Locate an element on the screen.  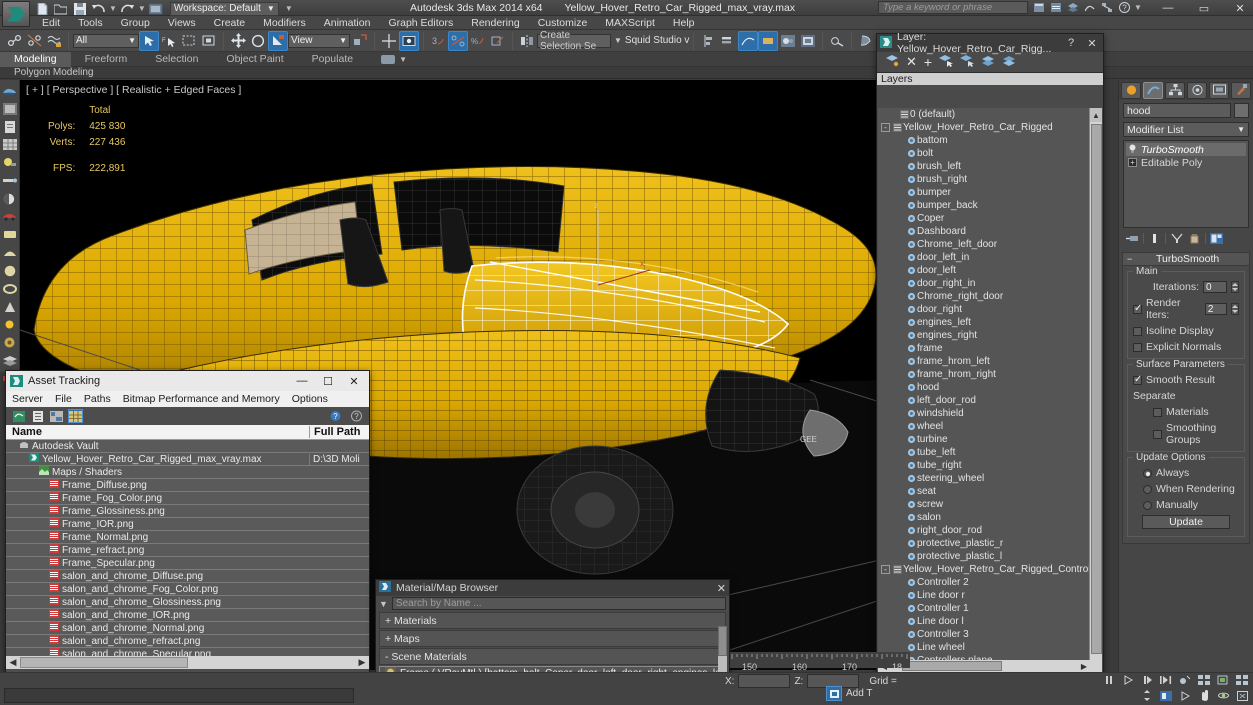
menu-item-rendering: Rendering is located at coordinates (495, 23).